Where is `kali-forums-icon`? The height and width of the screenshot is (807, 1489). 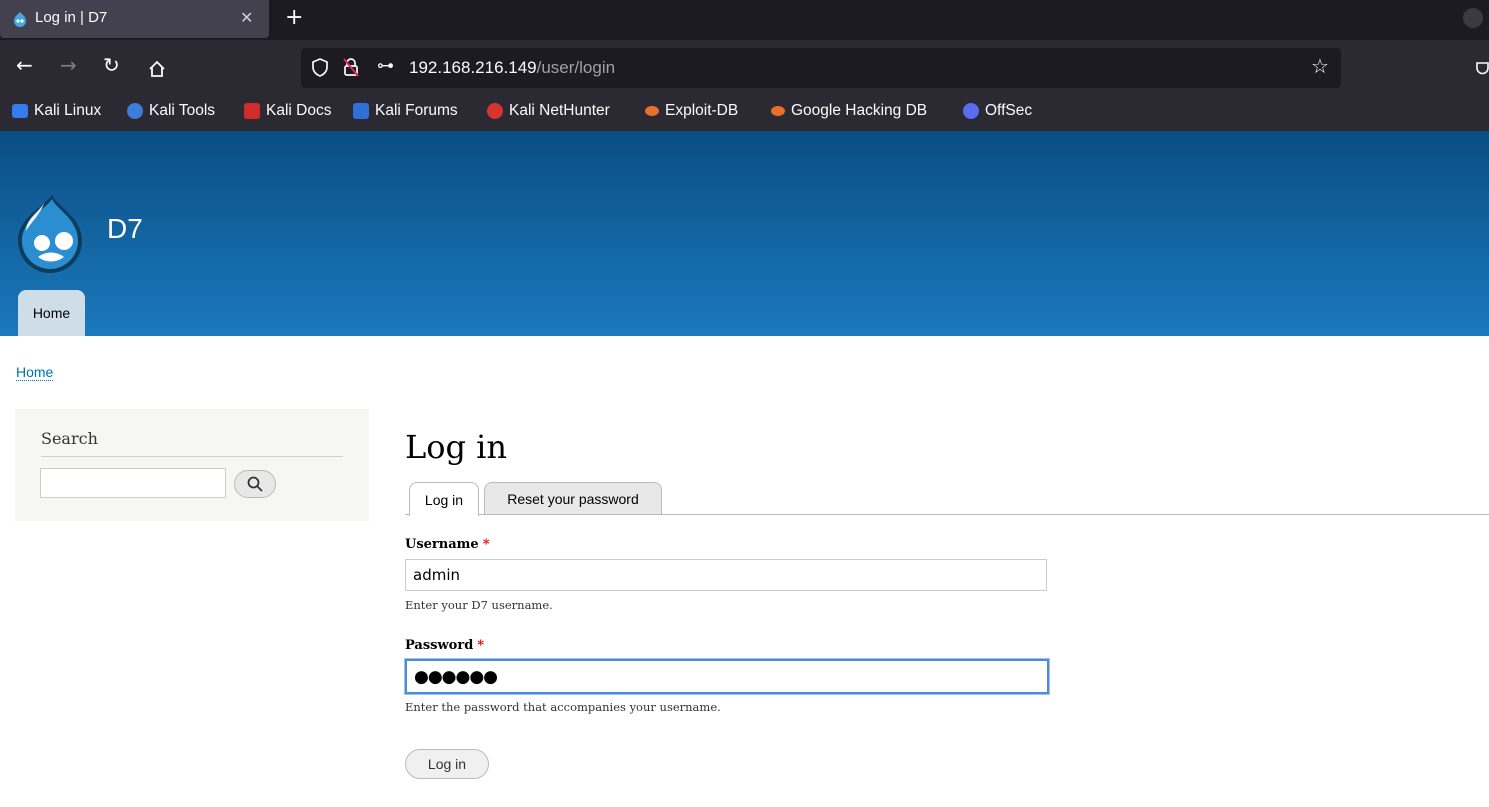 kali-forums-icon is located at coordinates (361, 111).